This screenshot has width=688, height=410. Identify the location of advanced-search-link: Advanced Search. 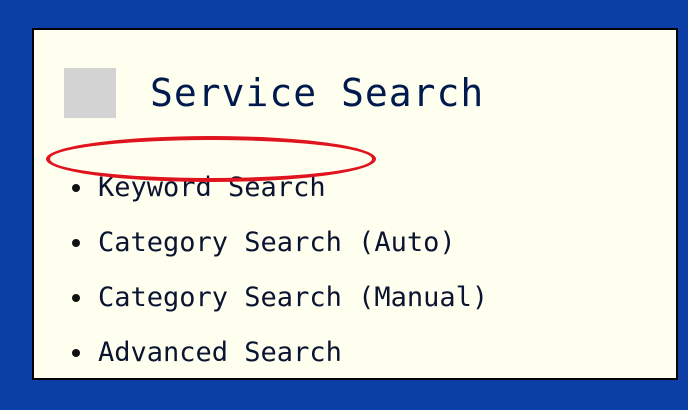
(220, 353).